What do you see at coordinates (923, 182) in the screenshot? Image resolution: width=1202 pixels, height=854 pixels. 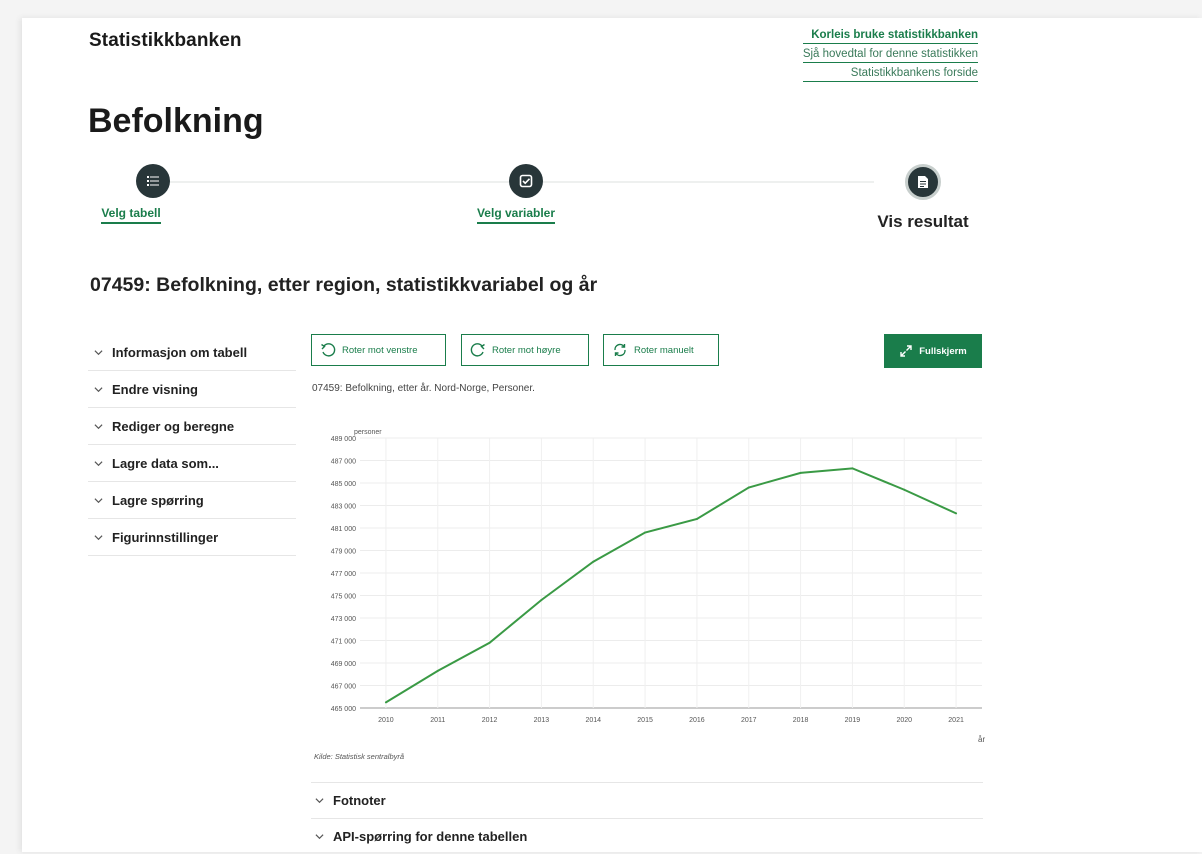 I see `document-icon` at bounding box center [923, 182].